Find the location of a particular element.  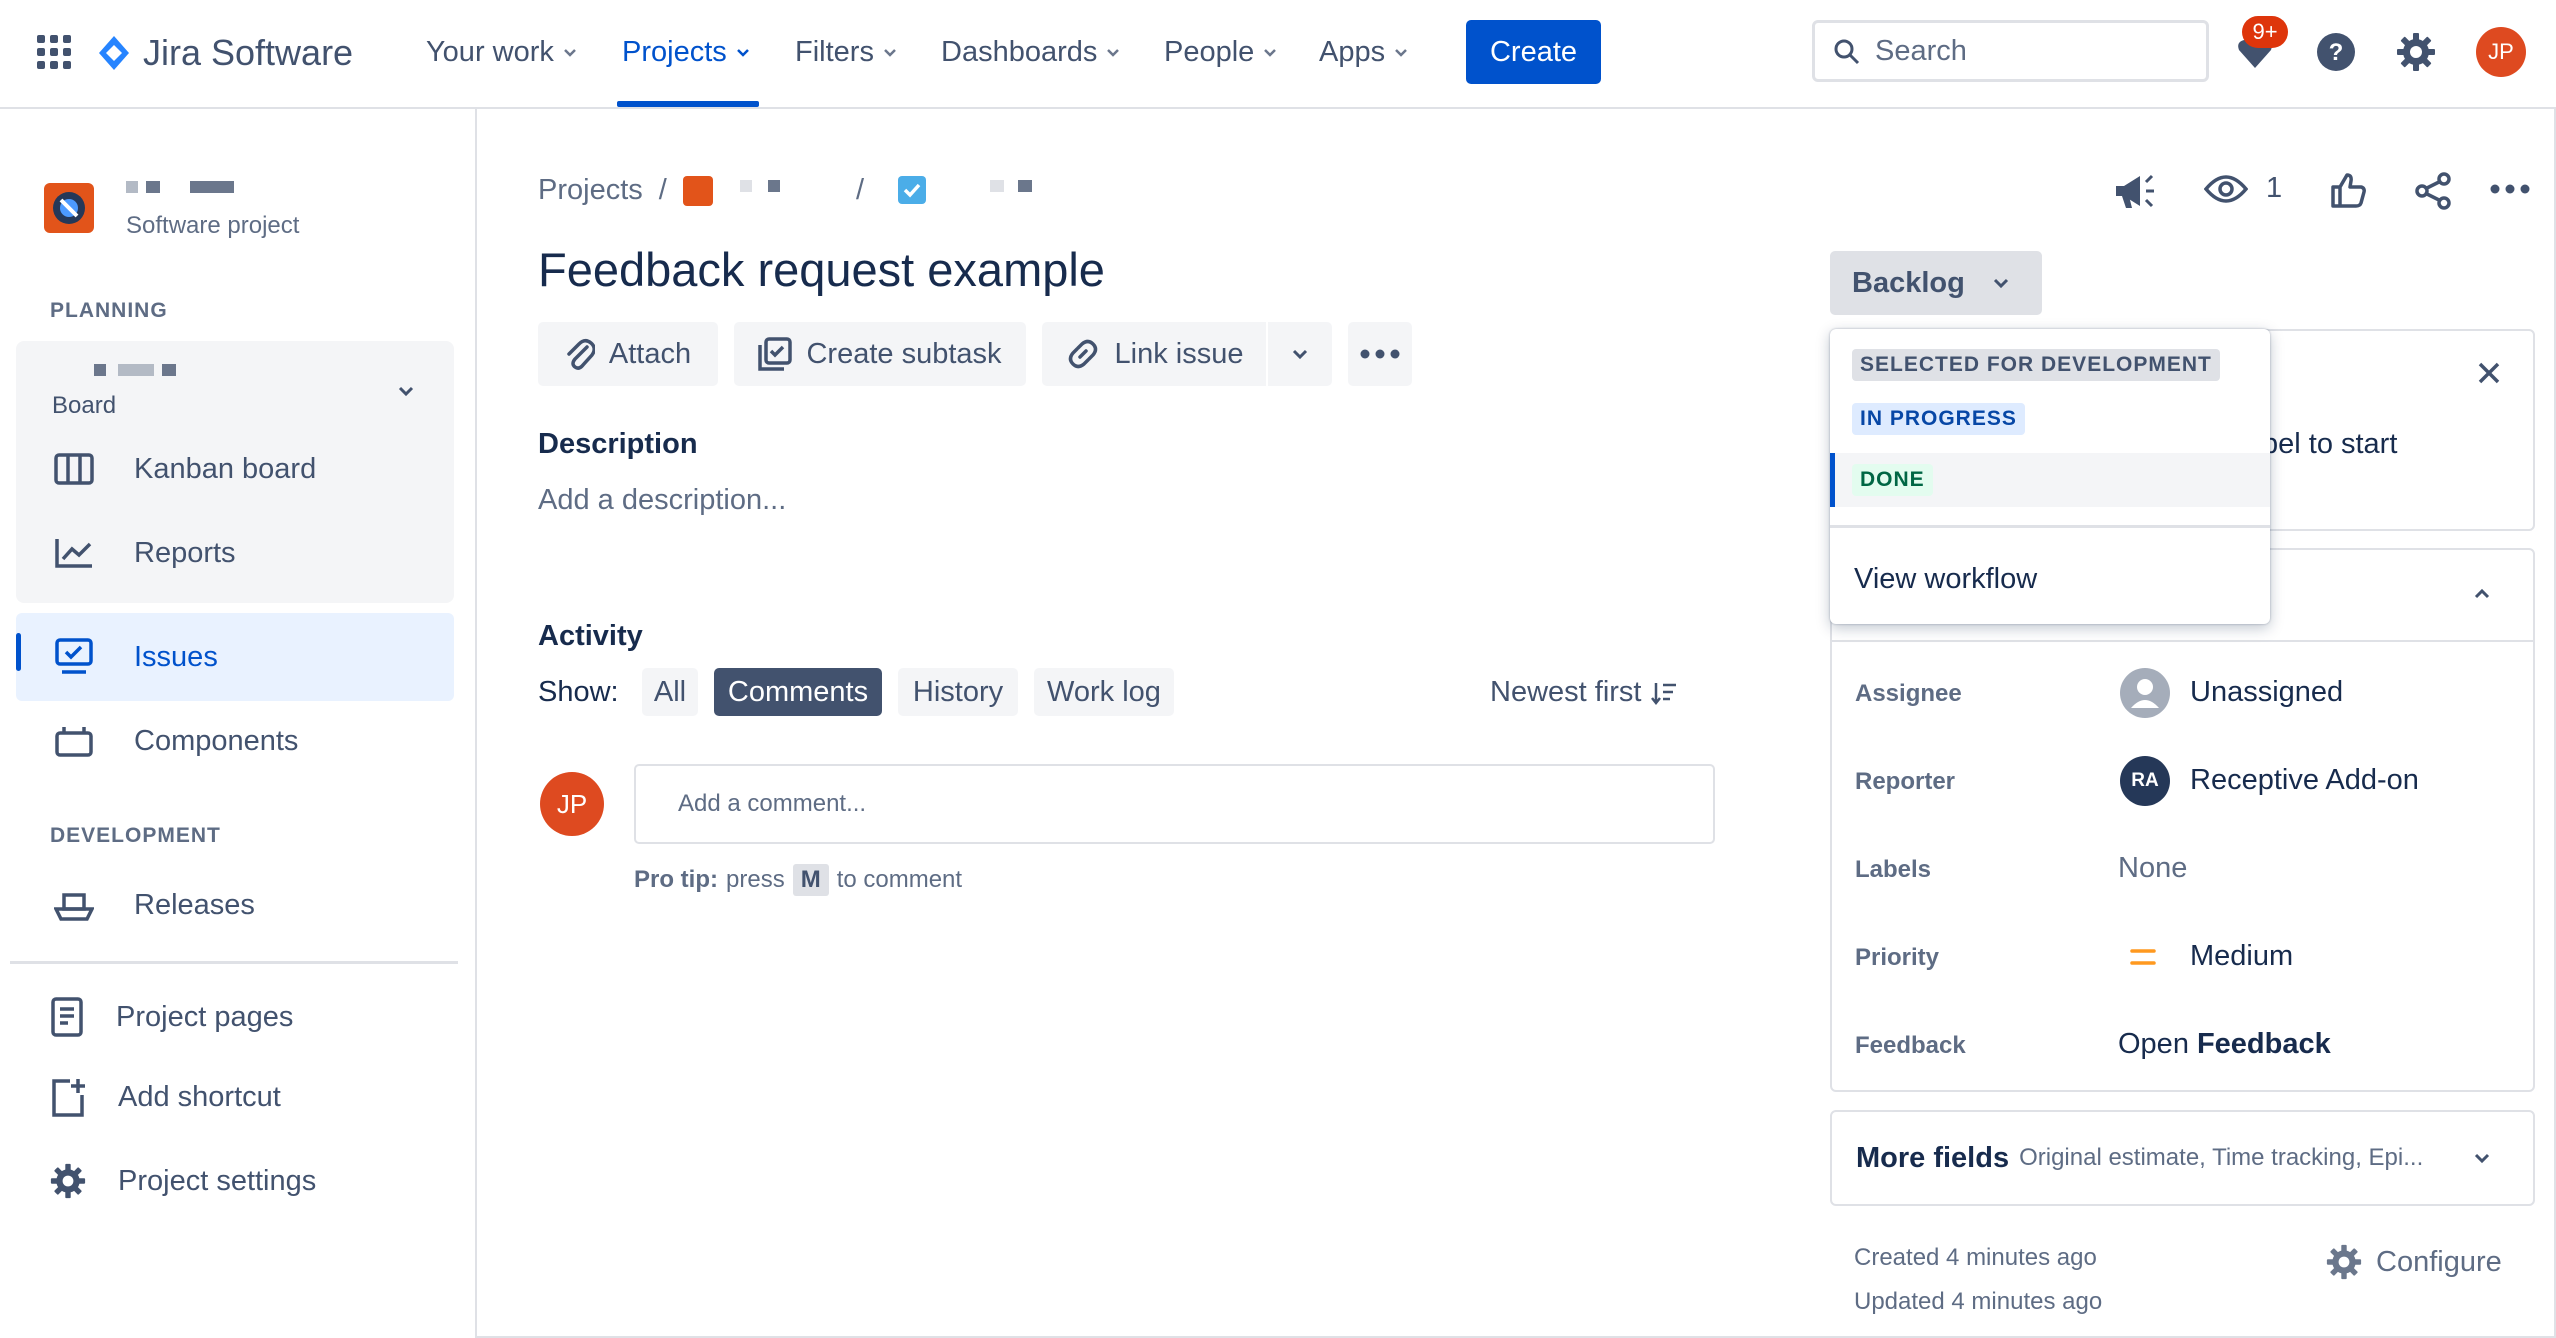

attach-button: Attach is located at coordinates (628, 354).